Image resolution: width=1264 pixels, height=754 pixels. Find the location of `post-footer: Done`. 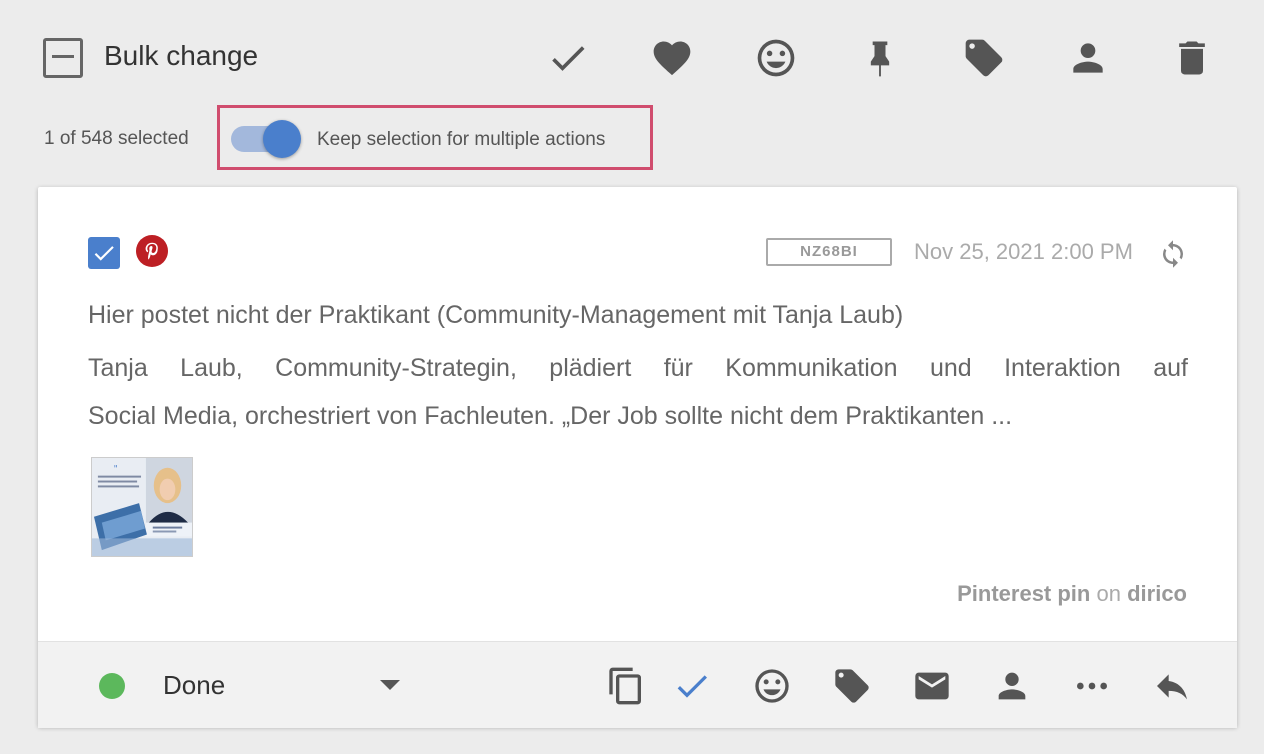

post-footer: Done is located at coordinates (637, 684).